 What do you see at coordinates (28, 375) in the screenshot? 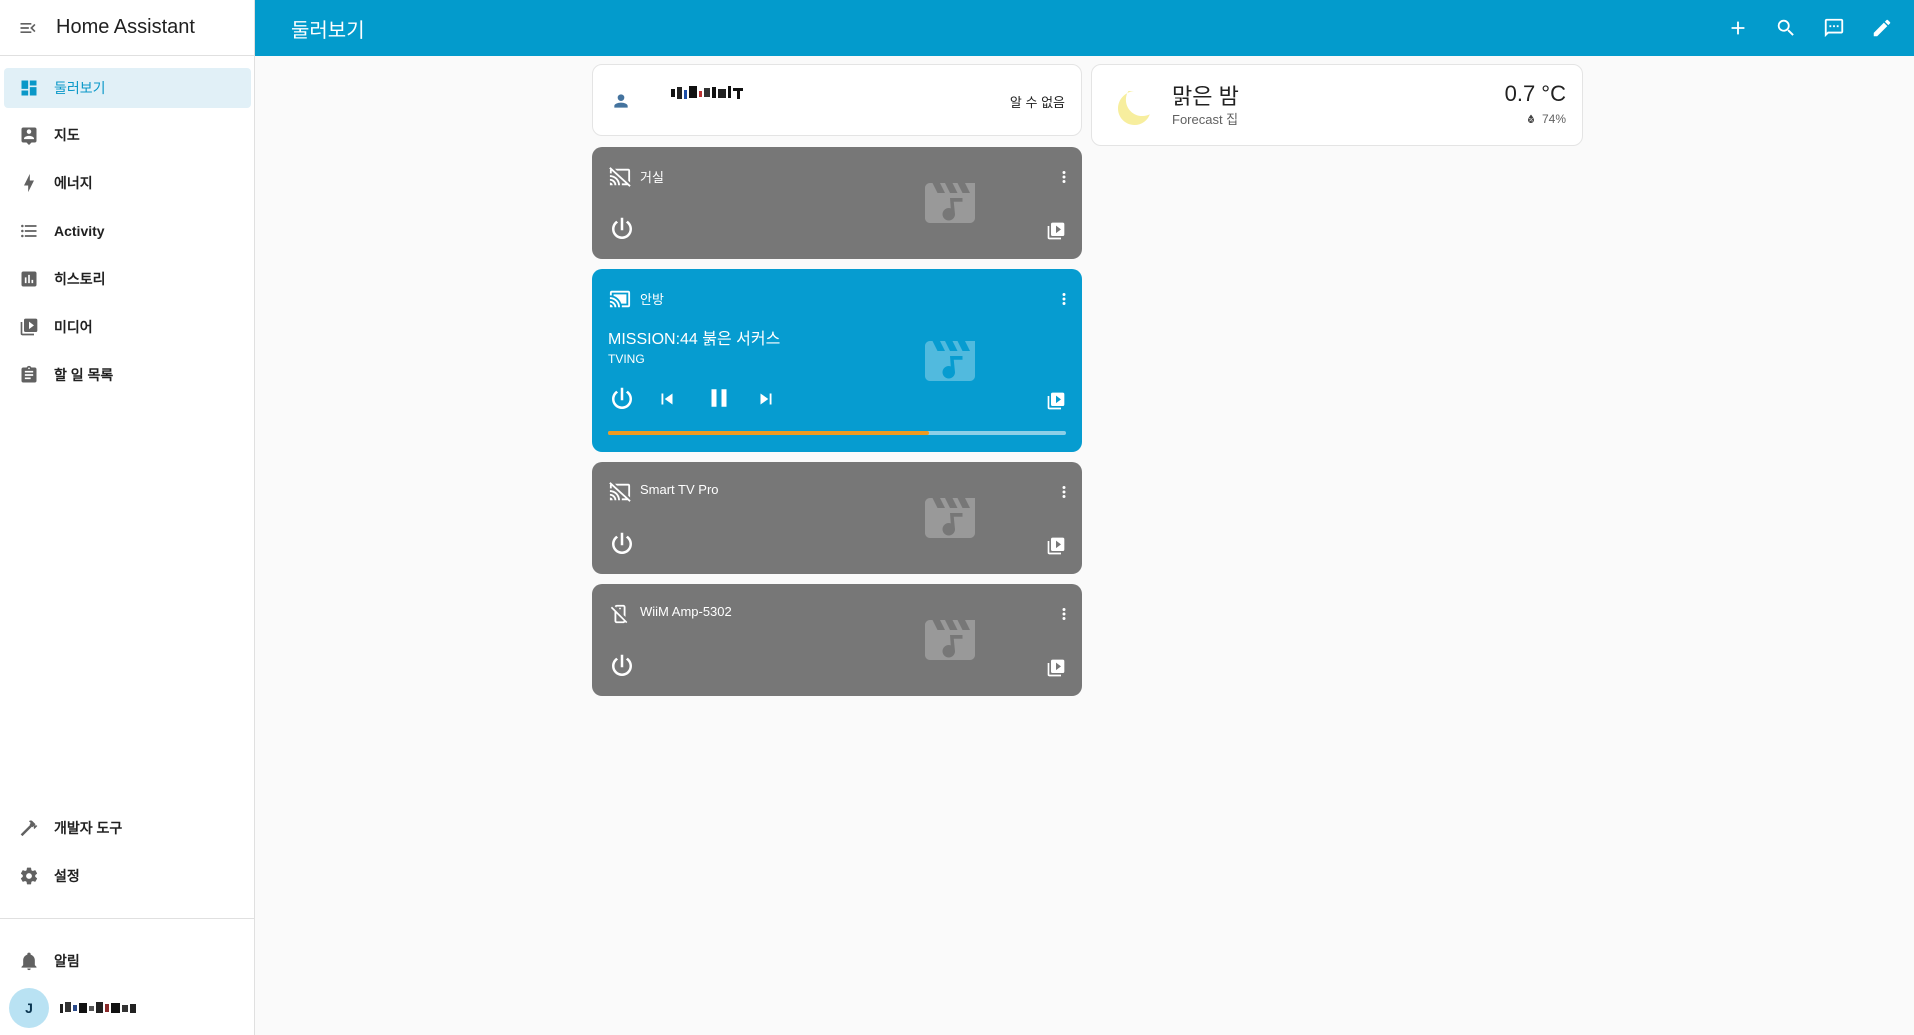
I see `clipboard-list-icon` at bounding box center [28, 375].